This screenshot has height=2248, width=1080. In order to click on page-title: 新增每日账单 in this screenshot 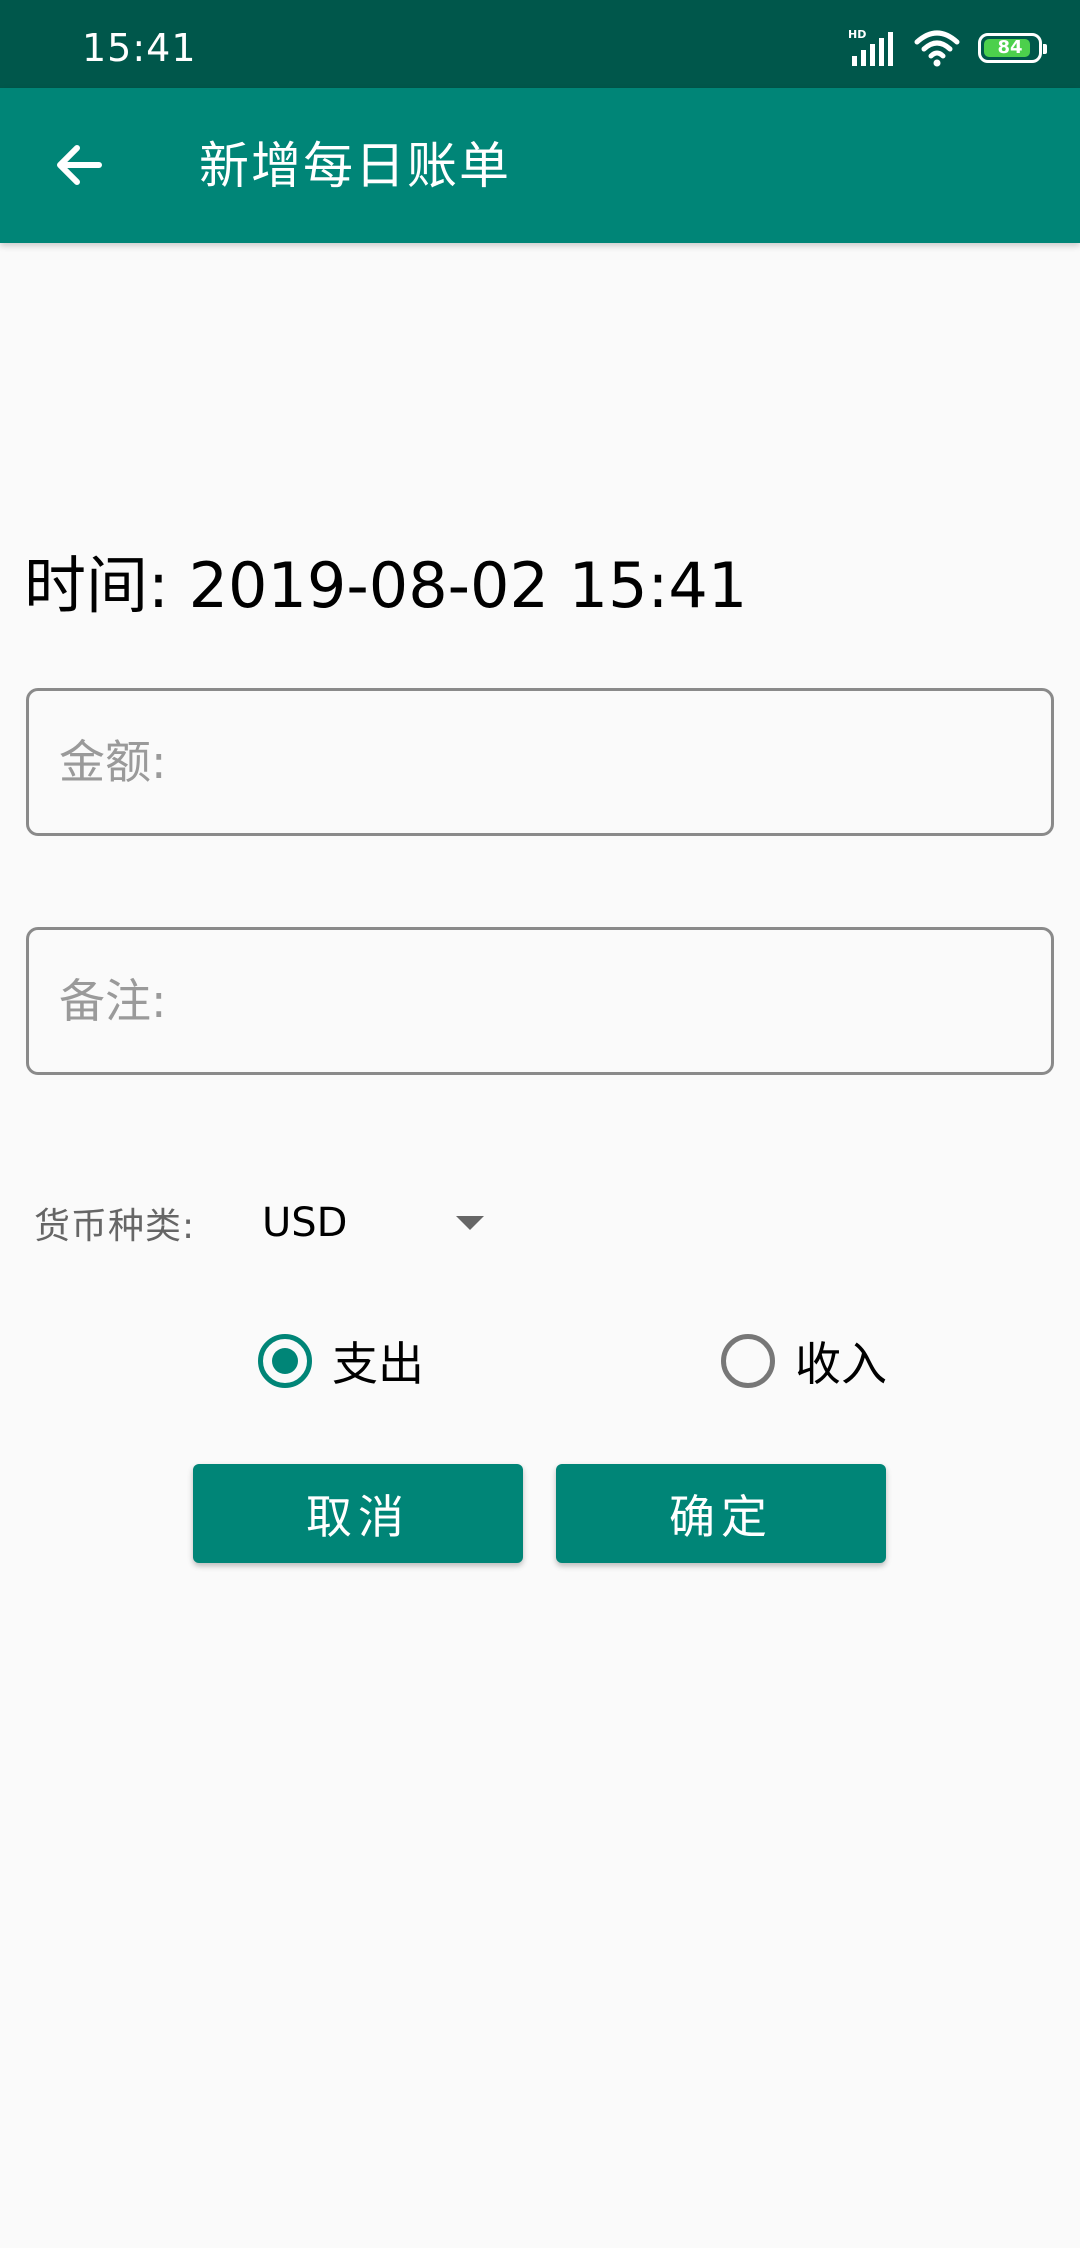, I will do `click(355, 166)`.